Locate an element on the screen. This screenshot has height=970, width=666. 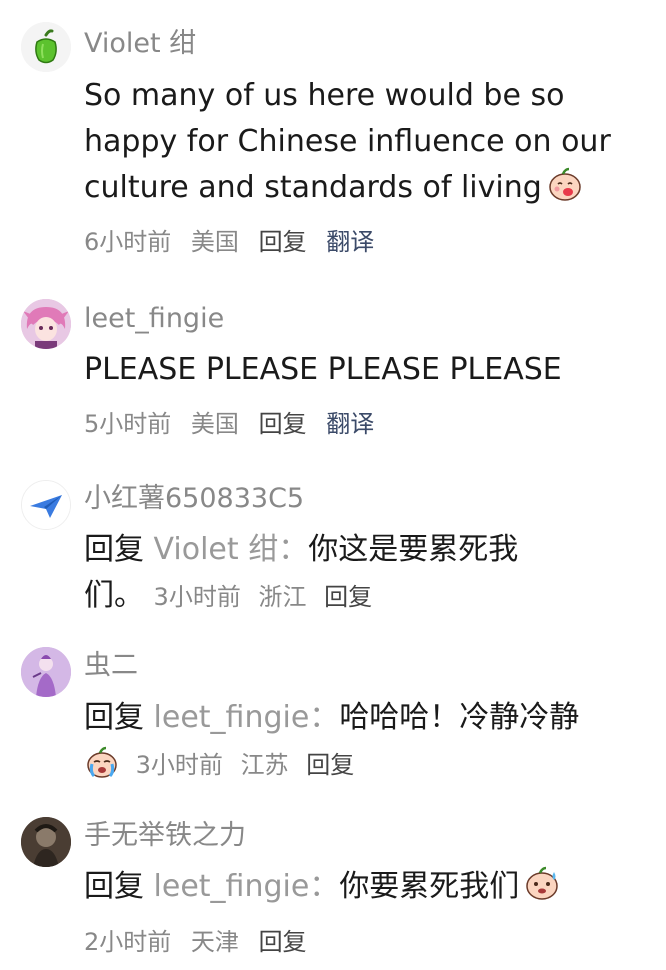
comment-line: 们。 3小时前 浙江 回复 is located at coordinates (301, 596).